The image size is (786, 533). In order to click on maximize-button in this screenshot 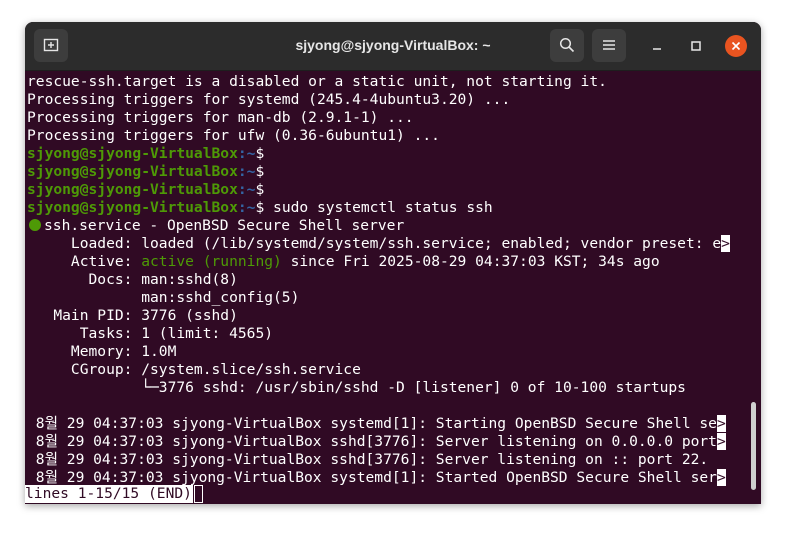, I will do `click(696, 46)`.